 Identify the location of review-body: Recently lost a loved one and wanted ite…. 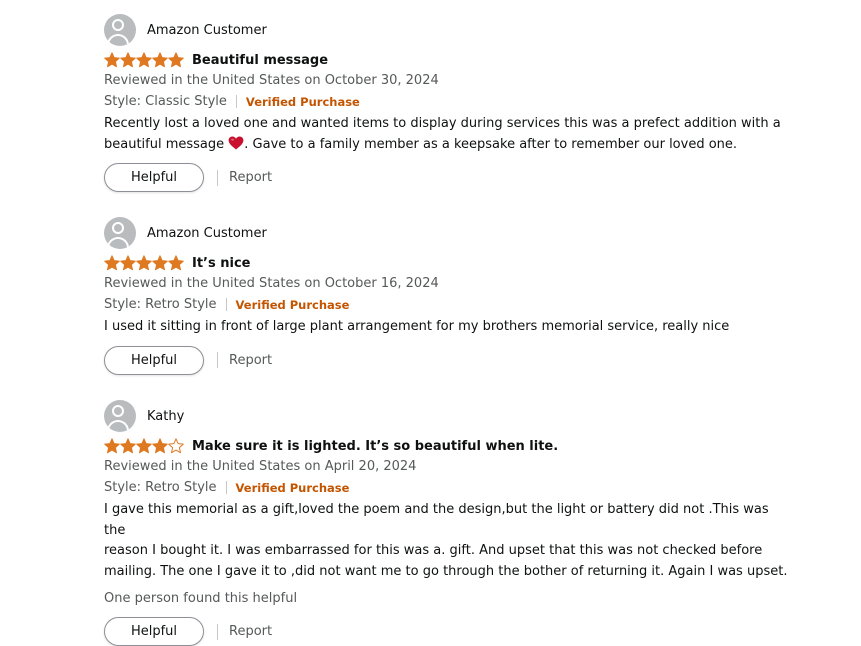
(449, 134).